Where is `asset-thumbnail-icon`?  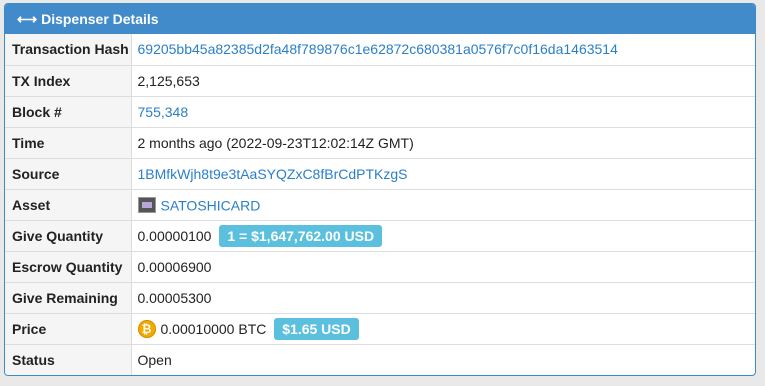 asset-thumbnail-icon is located at coordinates (146, 205).